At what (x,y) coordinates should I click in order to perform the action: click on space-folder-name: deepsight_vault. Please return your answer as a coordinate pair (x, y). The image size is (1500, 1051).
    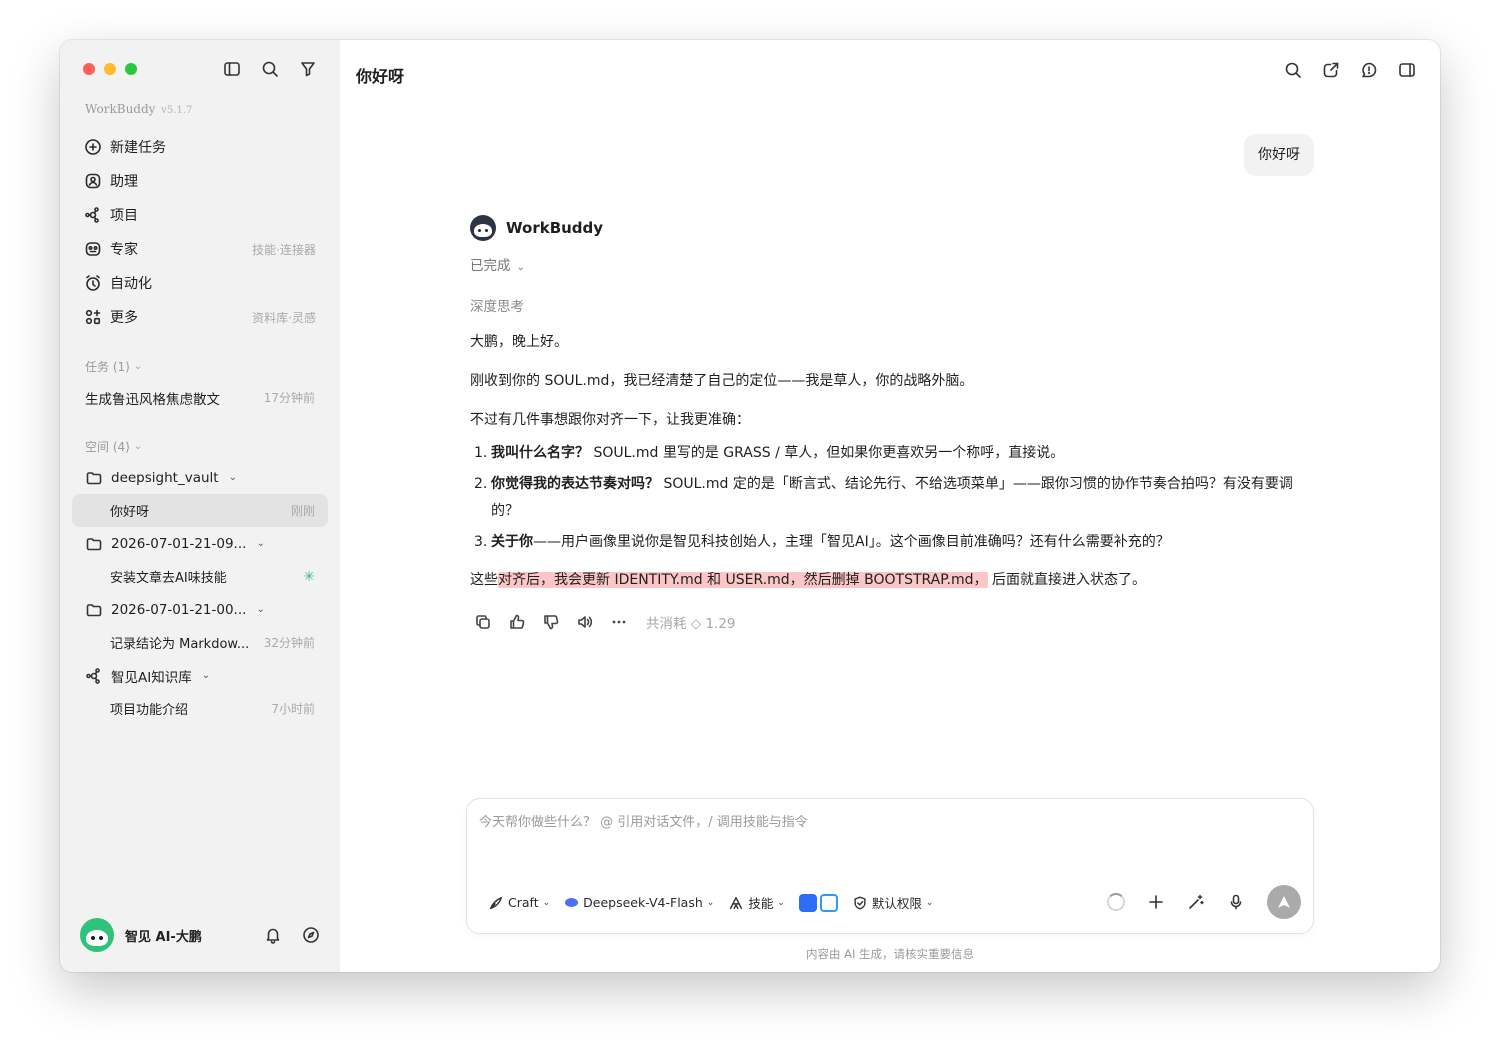
    Looking at the image, I should click on (165, 477).